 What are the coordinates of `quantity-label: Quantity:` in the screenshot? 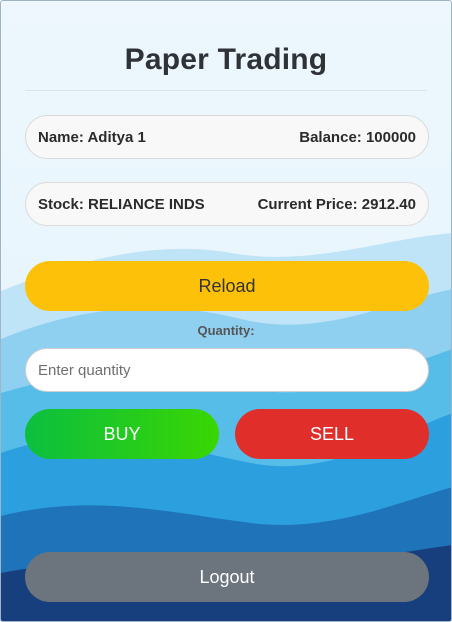 It's located at (226, 330).